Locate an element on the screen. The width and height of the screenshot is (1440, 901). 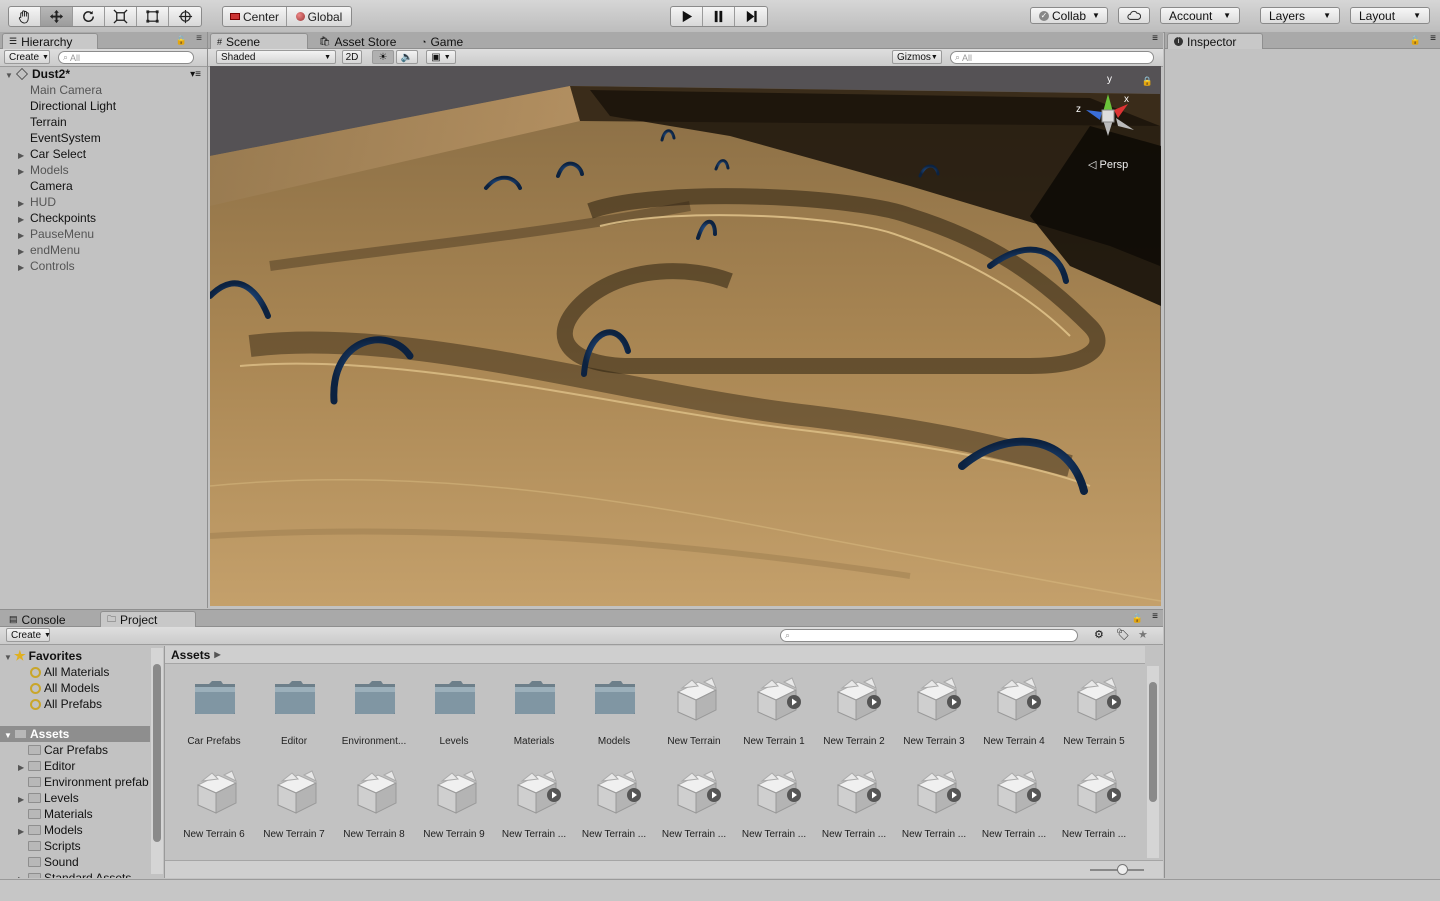
audio-toggle: 🔈 is located at coordinates (407, 57).